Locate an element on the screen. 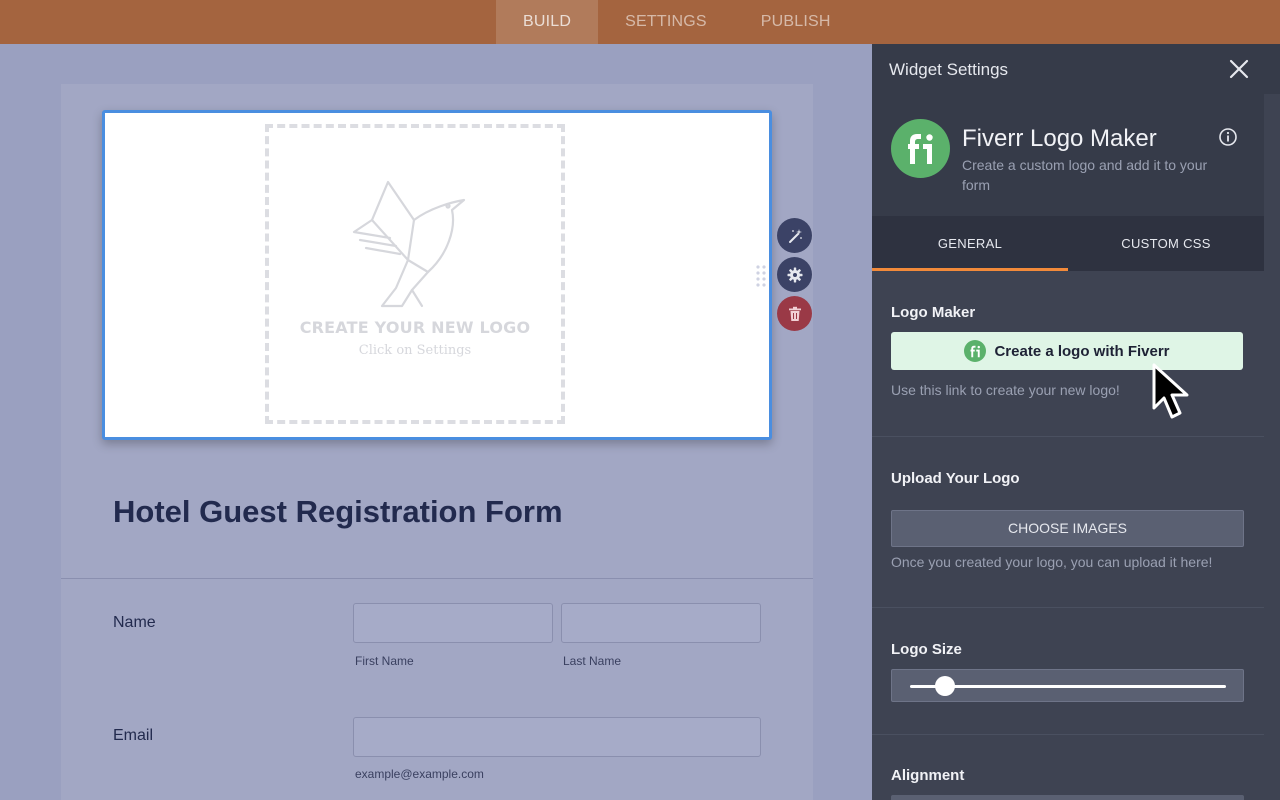  bird-logo-icon is located at coordinates (409, 244).